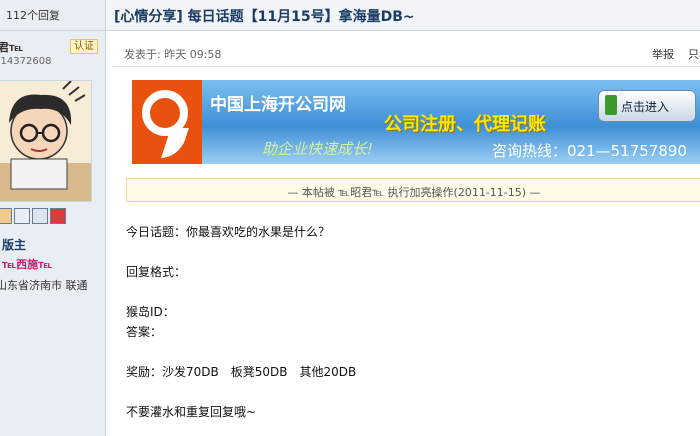 This screenshot has width=700, height=436. Describe the element at coordinates (84, 46) in the screenshot. I see `verified-badge: 认证` at that location.